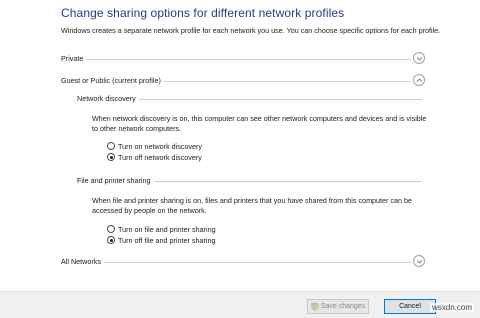  I want to click on shield-icon, so click(315, 306).